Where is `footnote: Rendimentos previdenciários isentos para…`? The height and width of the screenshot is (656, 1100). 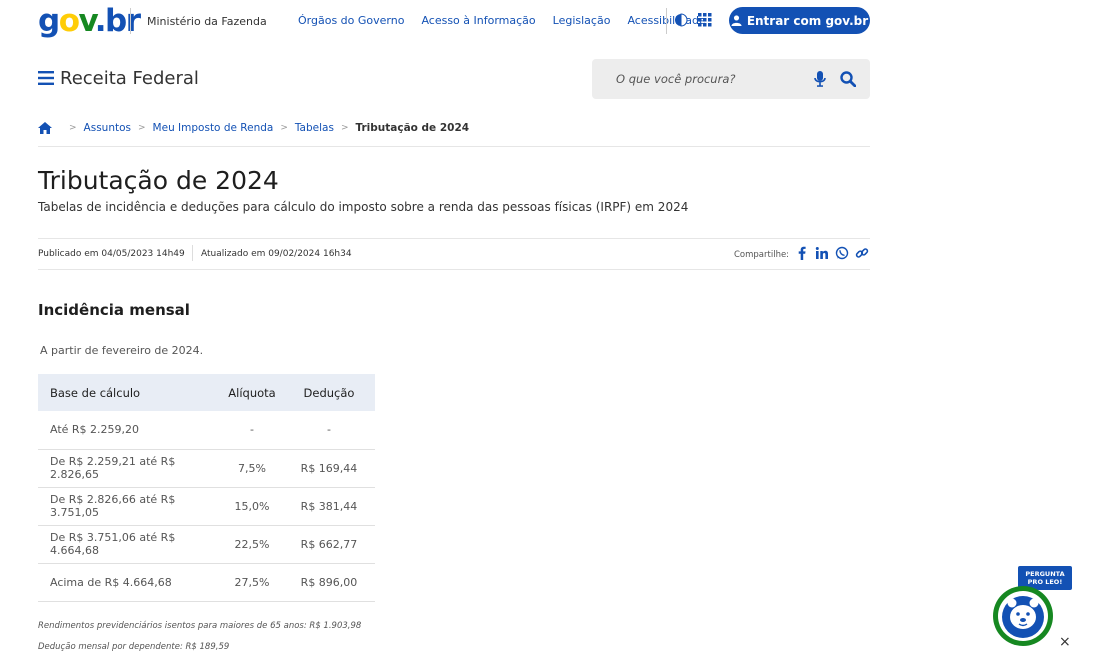 footnote: Rendimentos previdenciários isentos para… is located at coordinates (200, 626).